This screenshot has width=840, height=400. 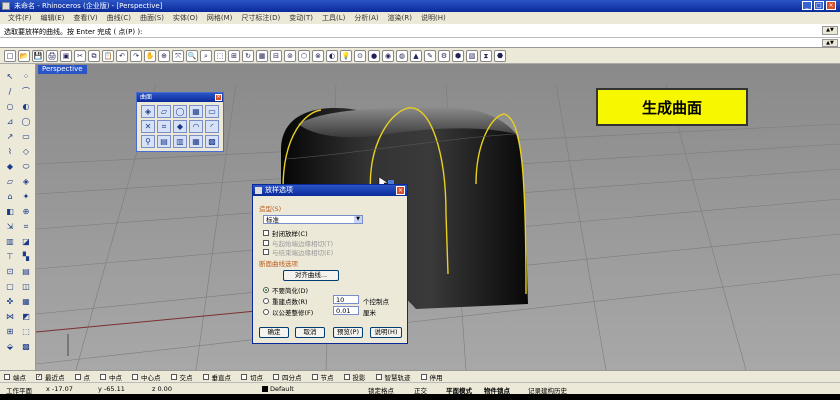 What do you see at coordinates (10, 346) in the screenshot?
I see `left-tool-icon: ⬙` at bounding box center [10, 346].